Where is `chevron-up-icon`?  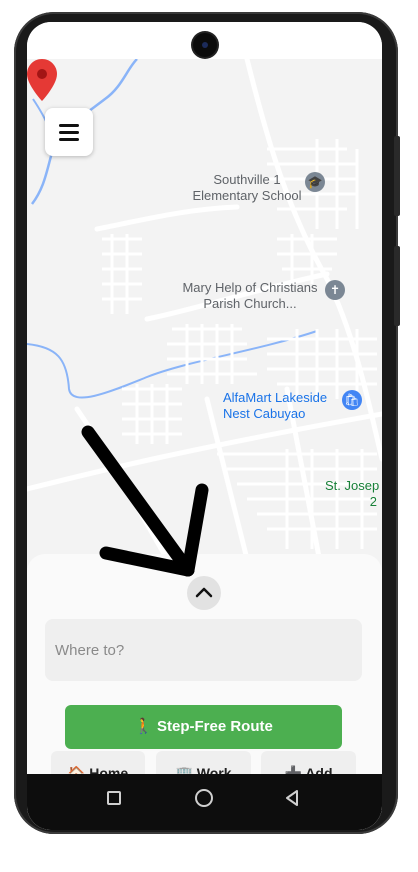 chevron-up-icon is located at coordinates (204, 593).